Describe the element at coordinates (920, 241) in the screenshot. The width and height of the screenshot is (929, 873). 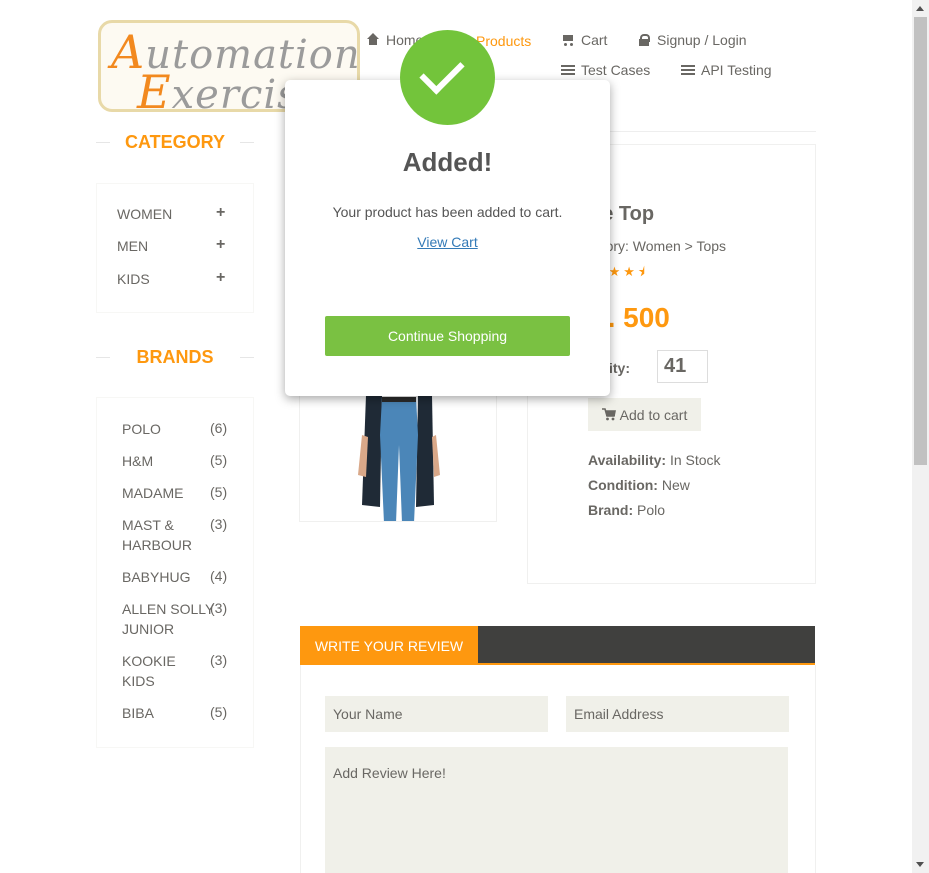
I see `scrollbar-thumb` at that location.